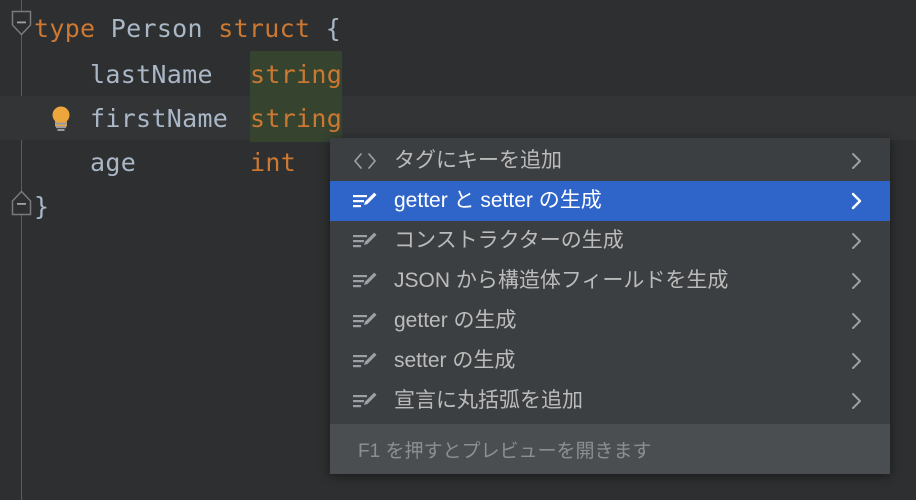 Image resolution: width=916 pixels, height=500 pixels. I want to click on code-line-2: lastName string, so click(458, 74).